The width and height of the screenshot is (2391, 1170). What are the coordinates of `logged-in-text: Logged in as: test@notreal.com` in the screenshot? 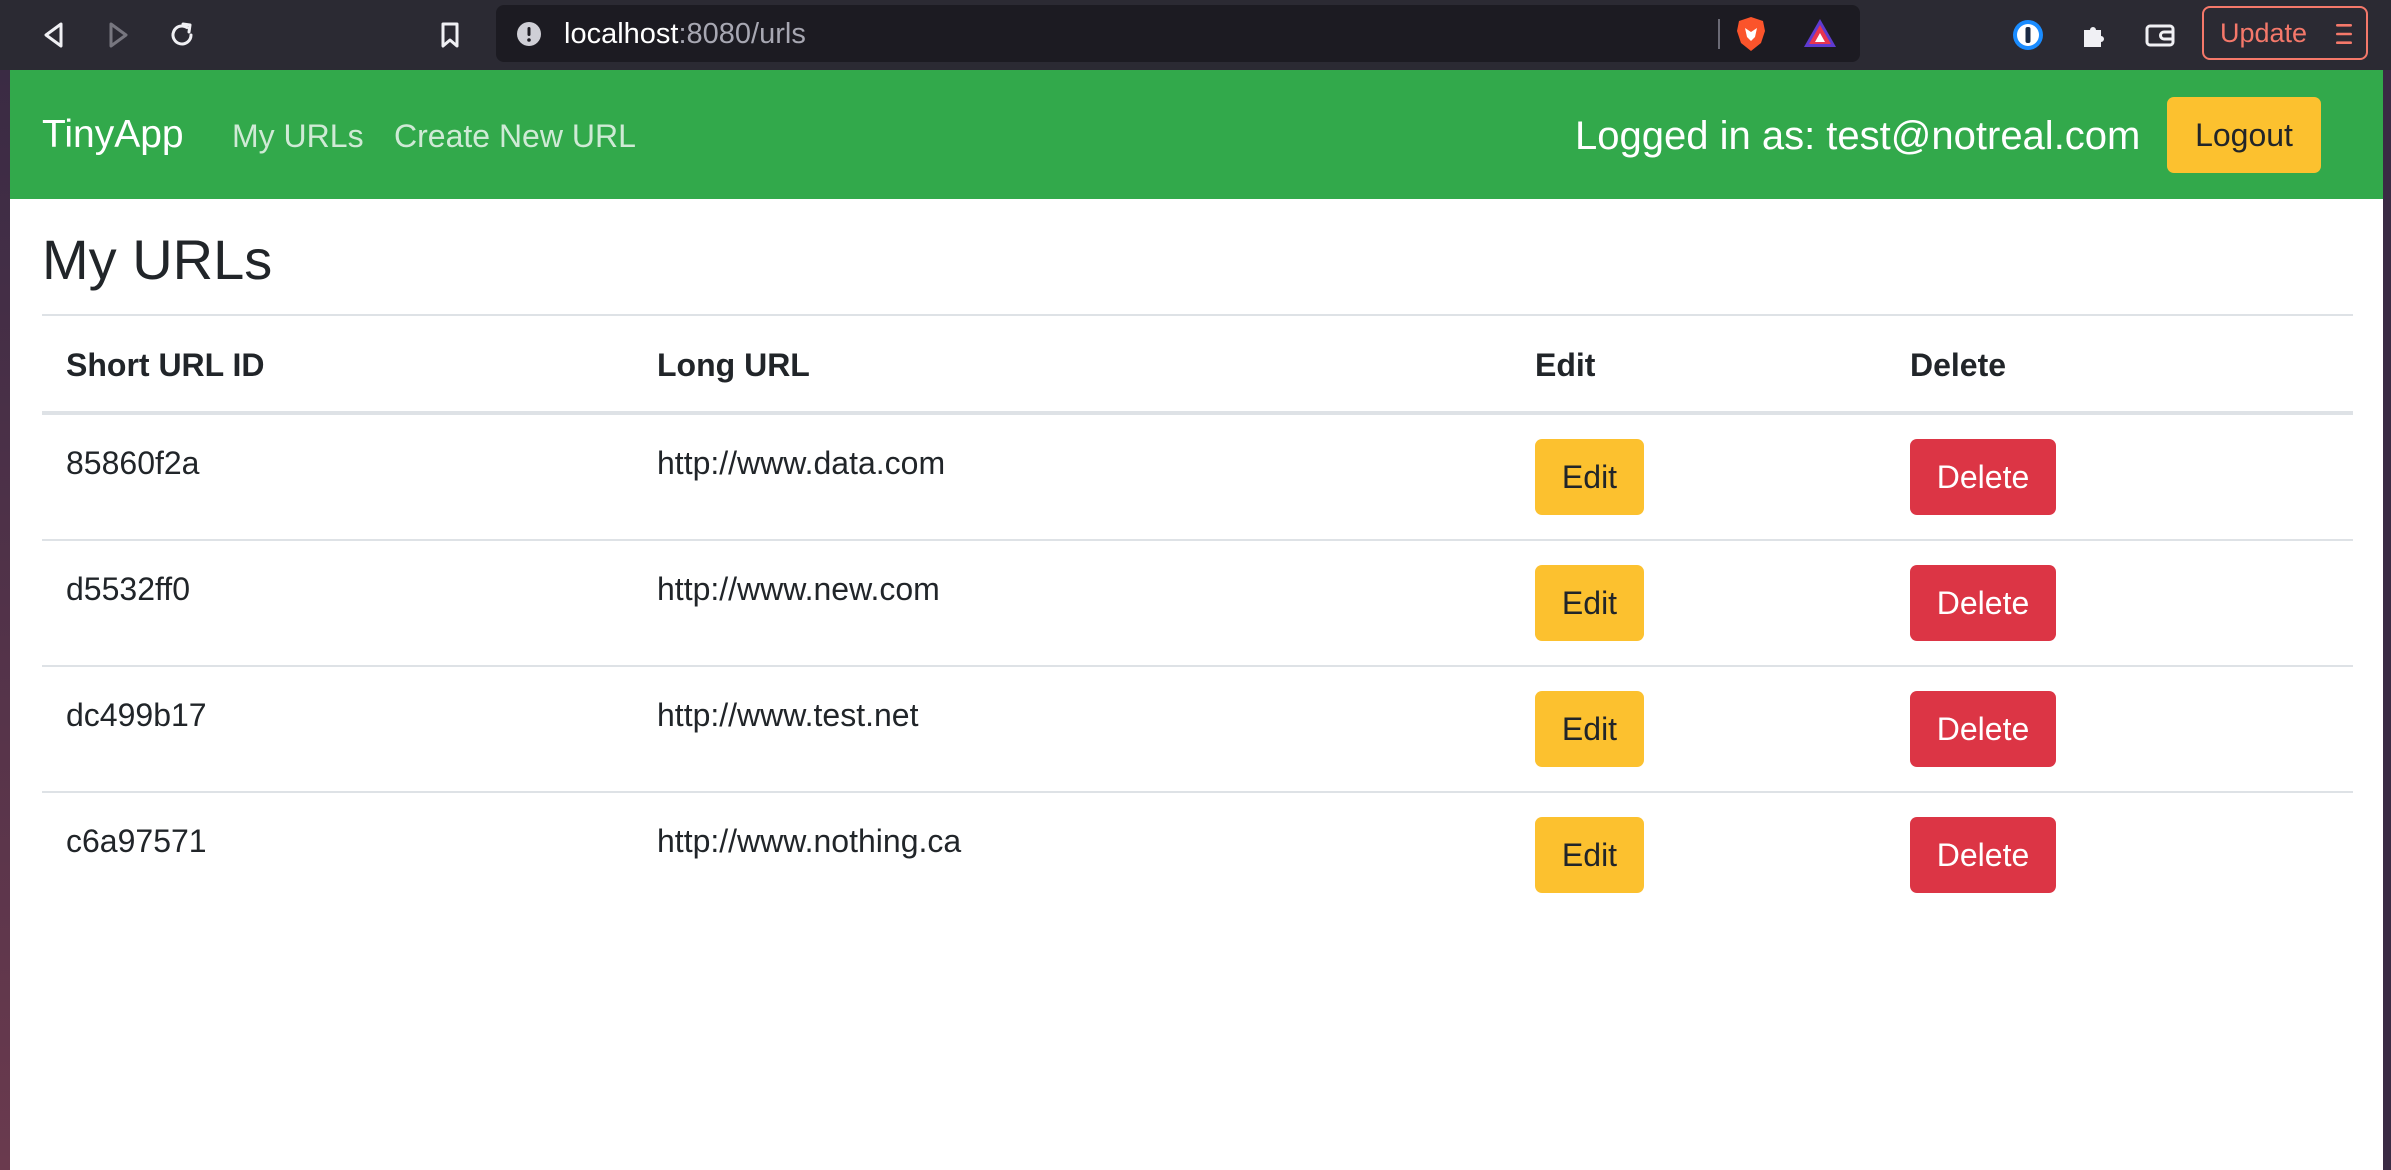 It's located at (1858, 136).